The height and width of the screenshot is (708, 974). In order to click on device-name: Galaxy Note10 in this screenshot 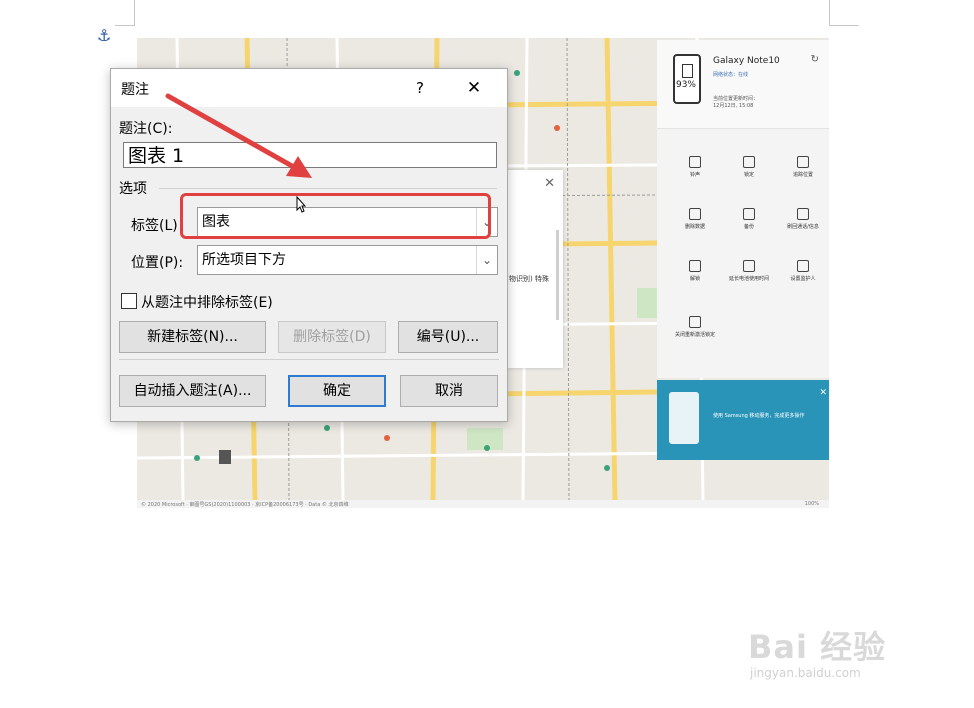, I will do `click(746, 61)`.